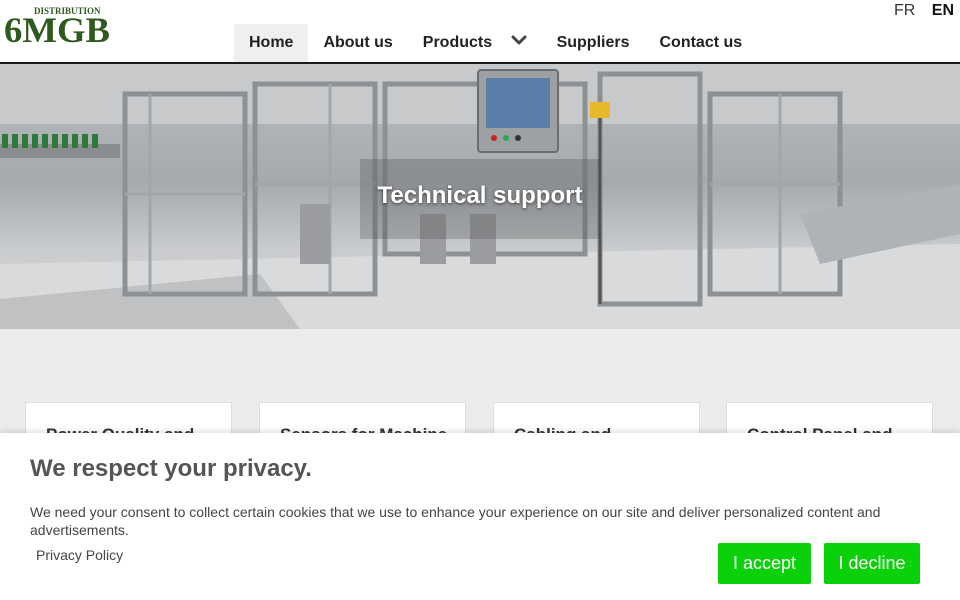 Image resolution: width=960 pixels, height=600 pixels. I want to click on chevron-down-icon, so click(519, 41).